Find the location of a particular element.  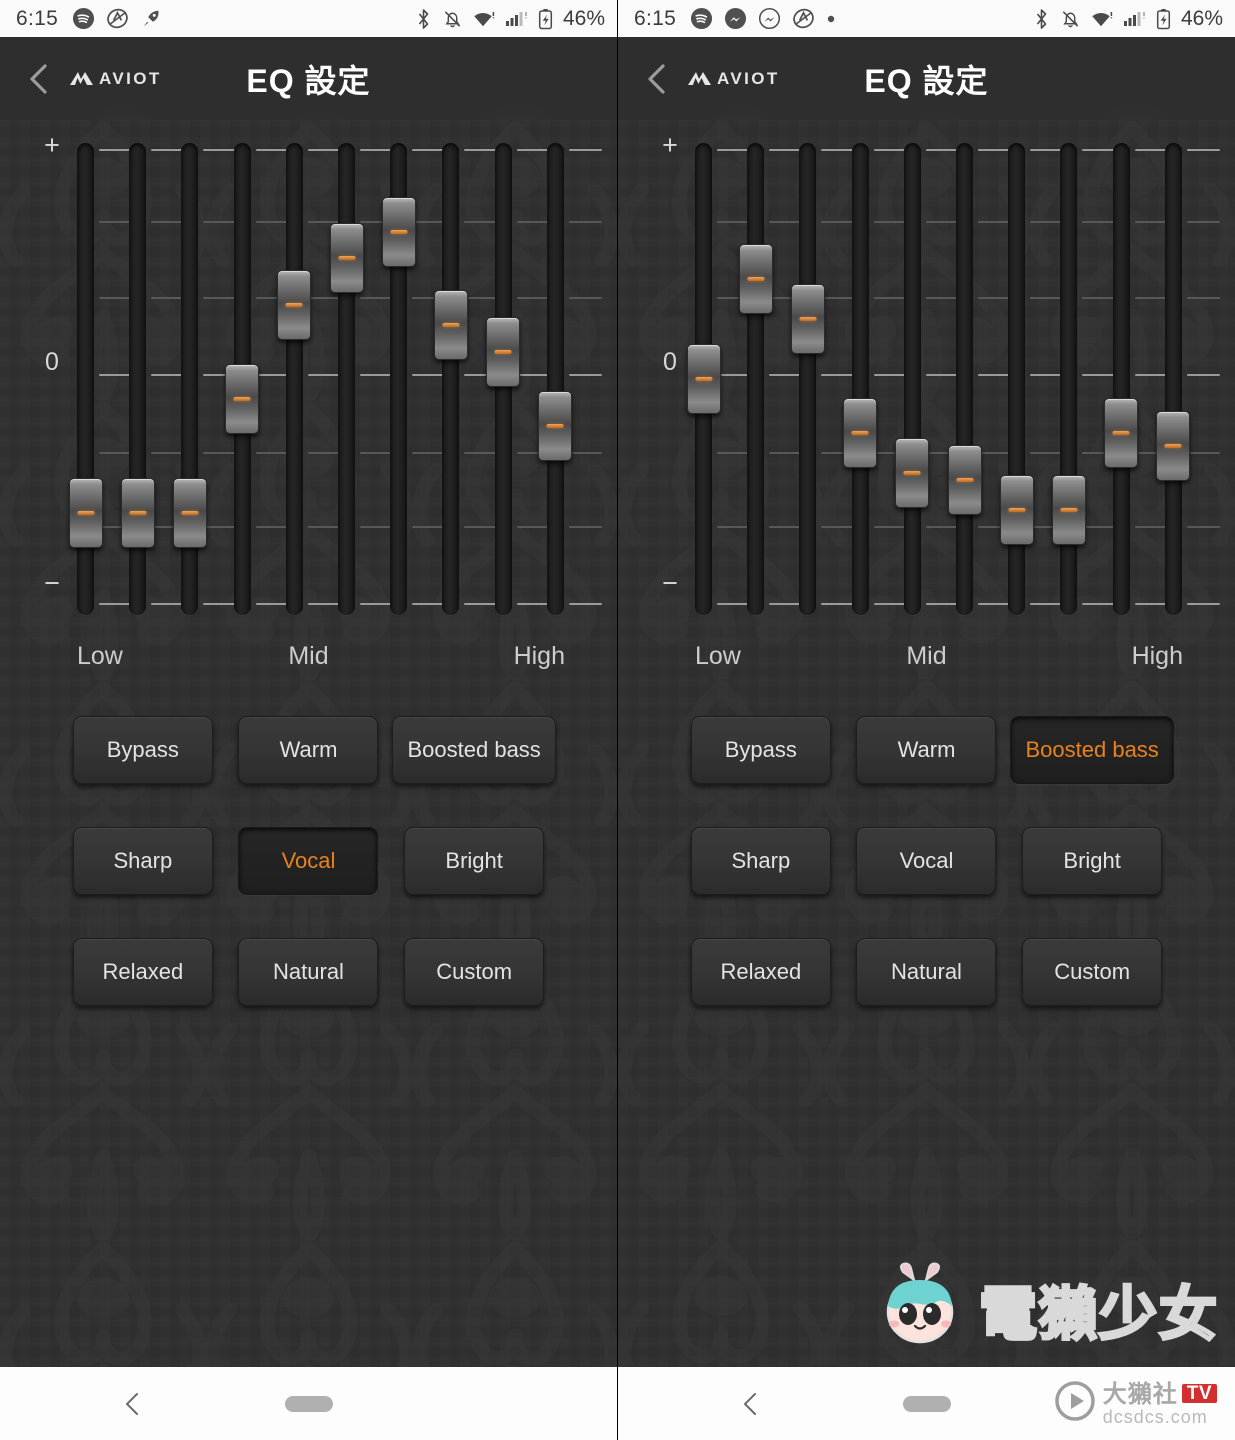

band-label-mid: Mid is located at coordinates (926, 656).